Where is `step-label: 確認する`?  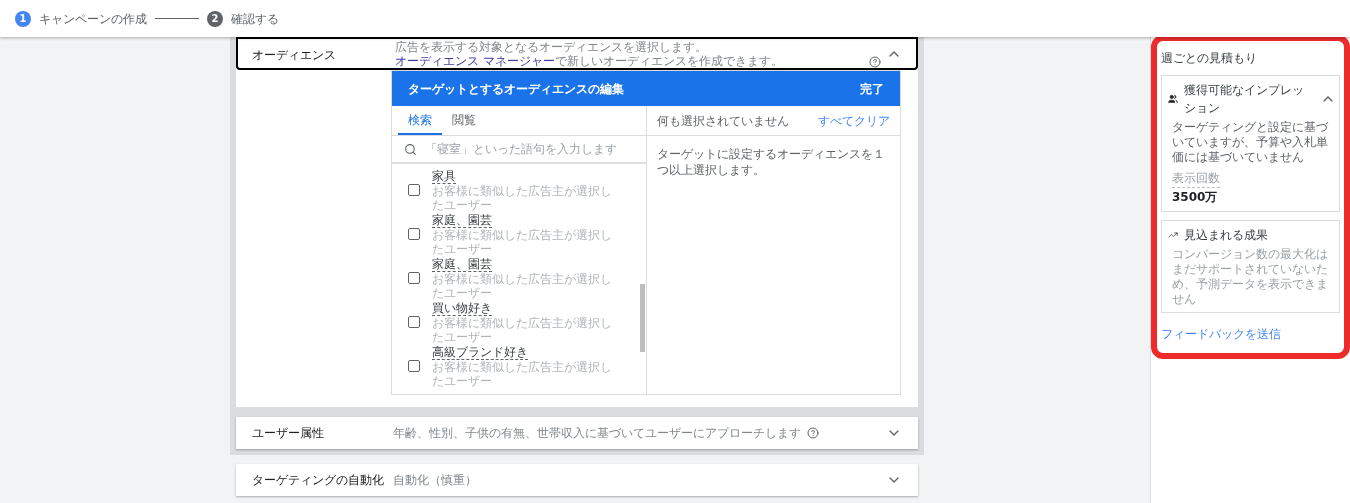
step-label: 確認する is located at coordinates (255, 19).